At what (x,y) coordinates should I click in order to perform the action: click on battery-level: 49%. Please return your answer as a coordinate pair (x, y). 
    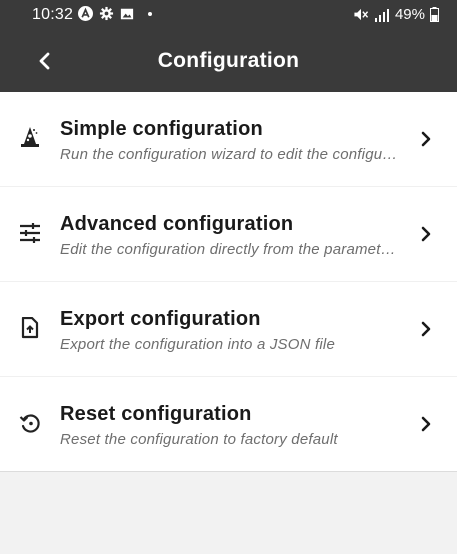
    Looking at the image, I should click on (409, 14).